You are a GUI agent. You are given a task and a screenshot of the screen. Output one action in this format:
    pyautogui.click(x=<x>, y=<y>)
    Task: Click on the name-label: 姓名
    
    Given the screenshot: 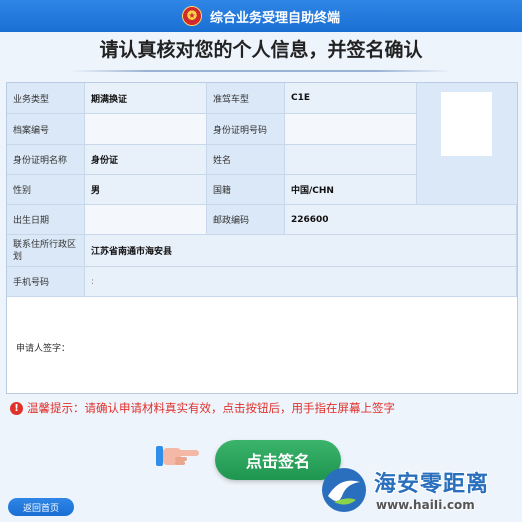 What is the action you would take?
    pyautogui.click(x=246, y=160)
    